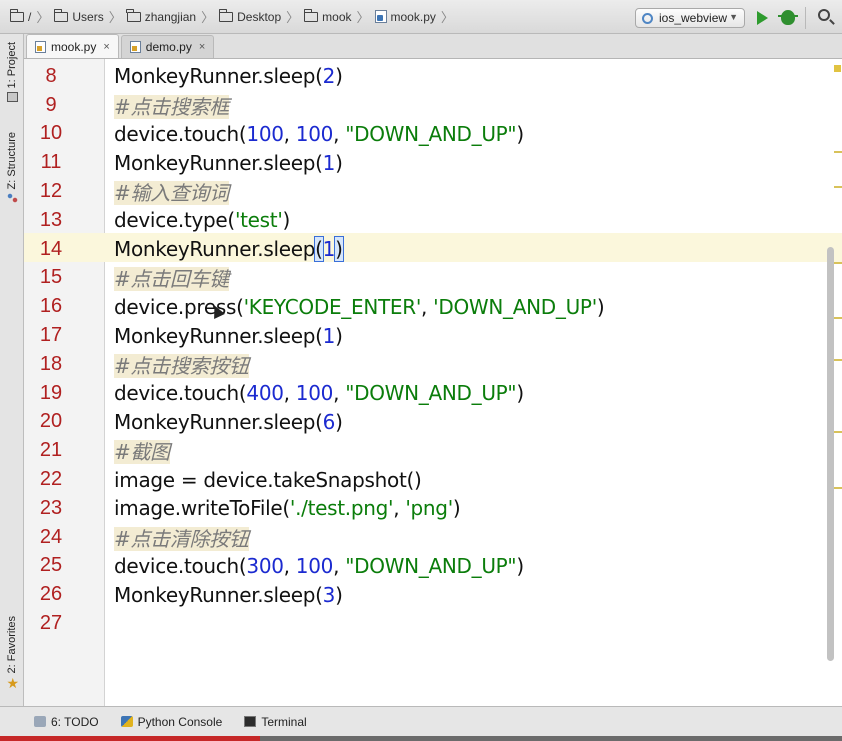  Describe the element at coordinates (429, 508) in the screenshot. I see `code-string: 'png'` at that location.